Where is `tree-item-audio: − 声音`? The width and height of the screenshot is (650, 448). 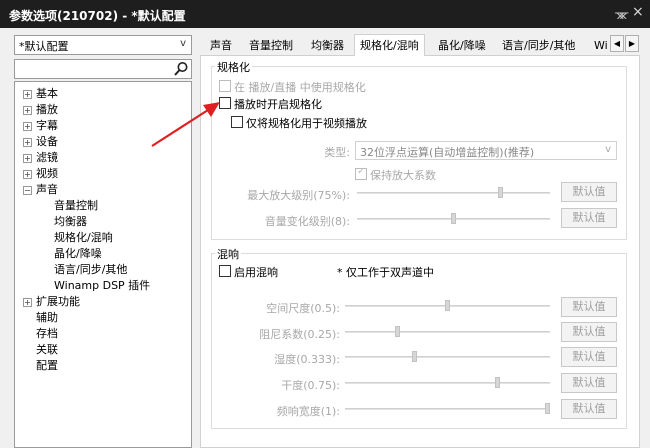 tree-item-audio: − 声音 is located at coordinates (40, 190).